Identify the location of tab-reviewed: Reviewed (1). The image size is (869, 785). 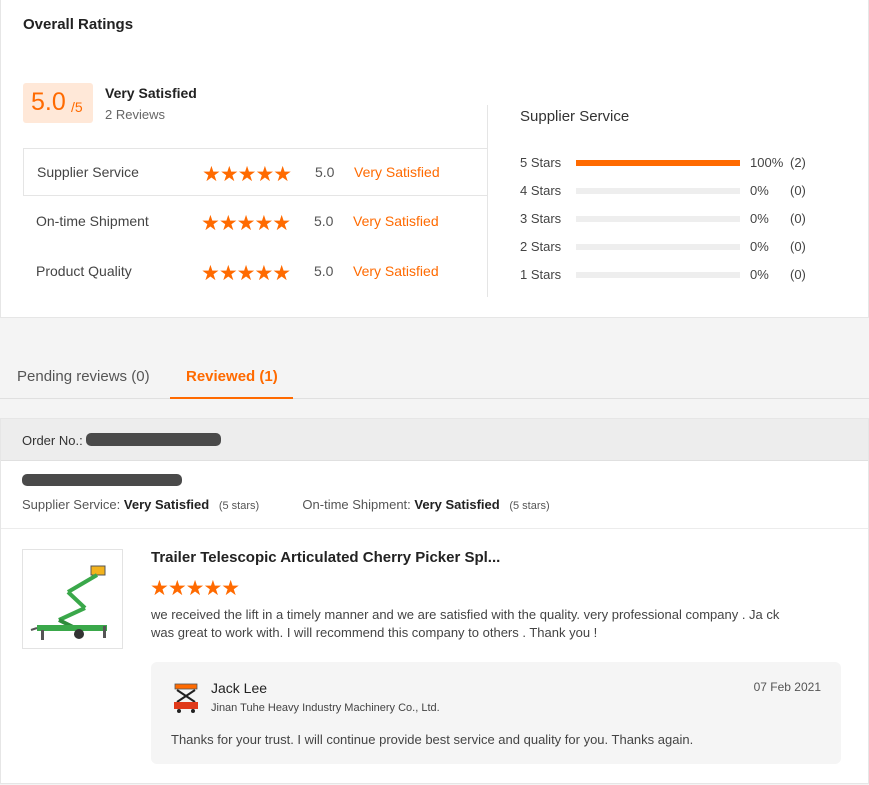
(232, 376).